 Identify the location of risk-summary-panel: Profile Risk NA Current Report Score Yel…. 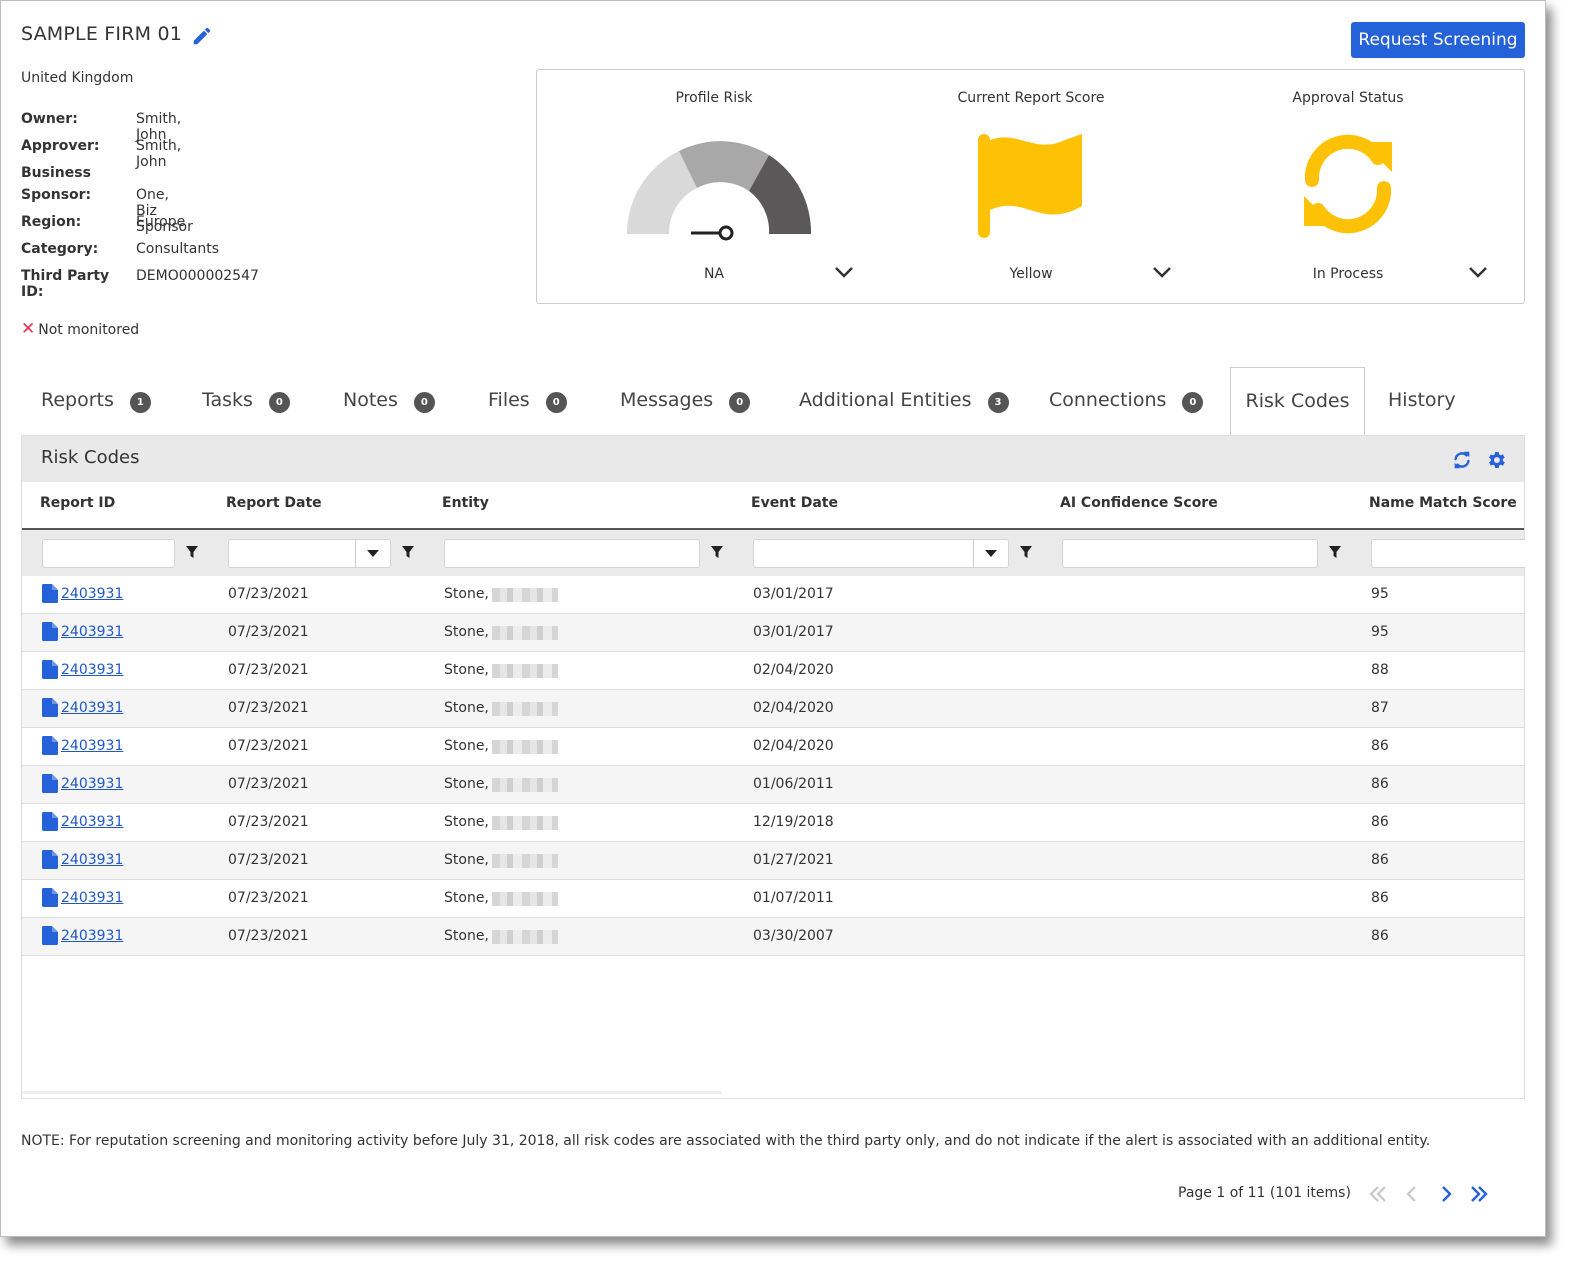
(1030, 186).